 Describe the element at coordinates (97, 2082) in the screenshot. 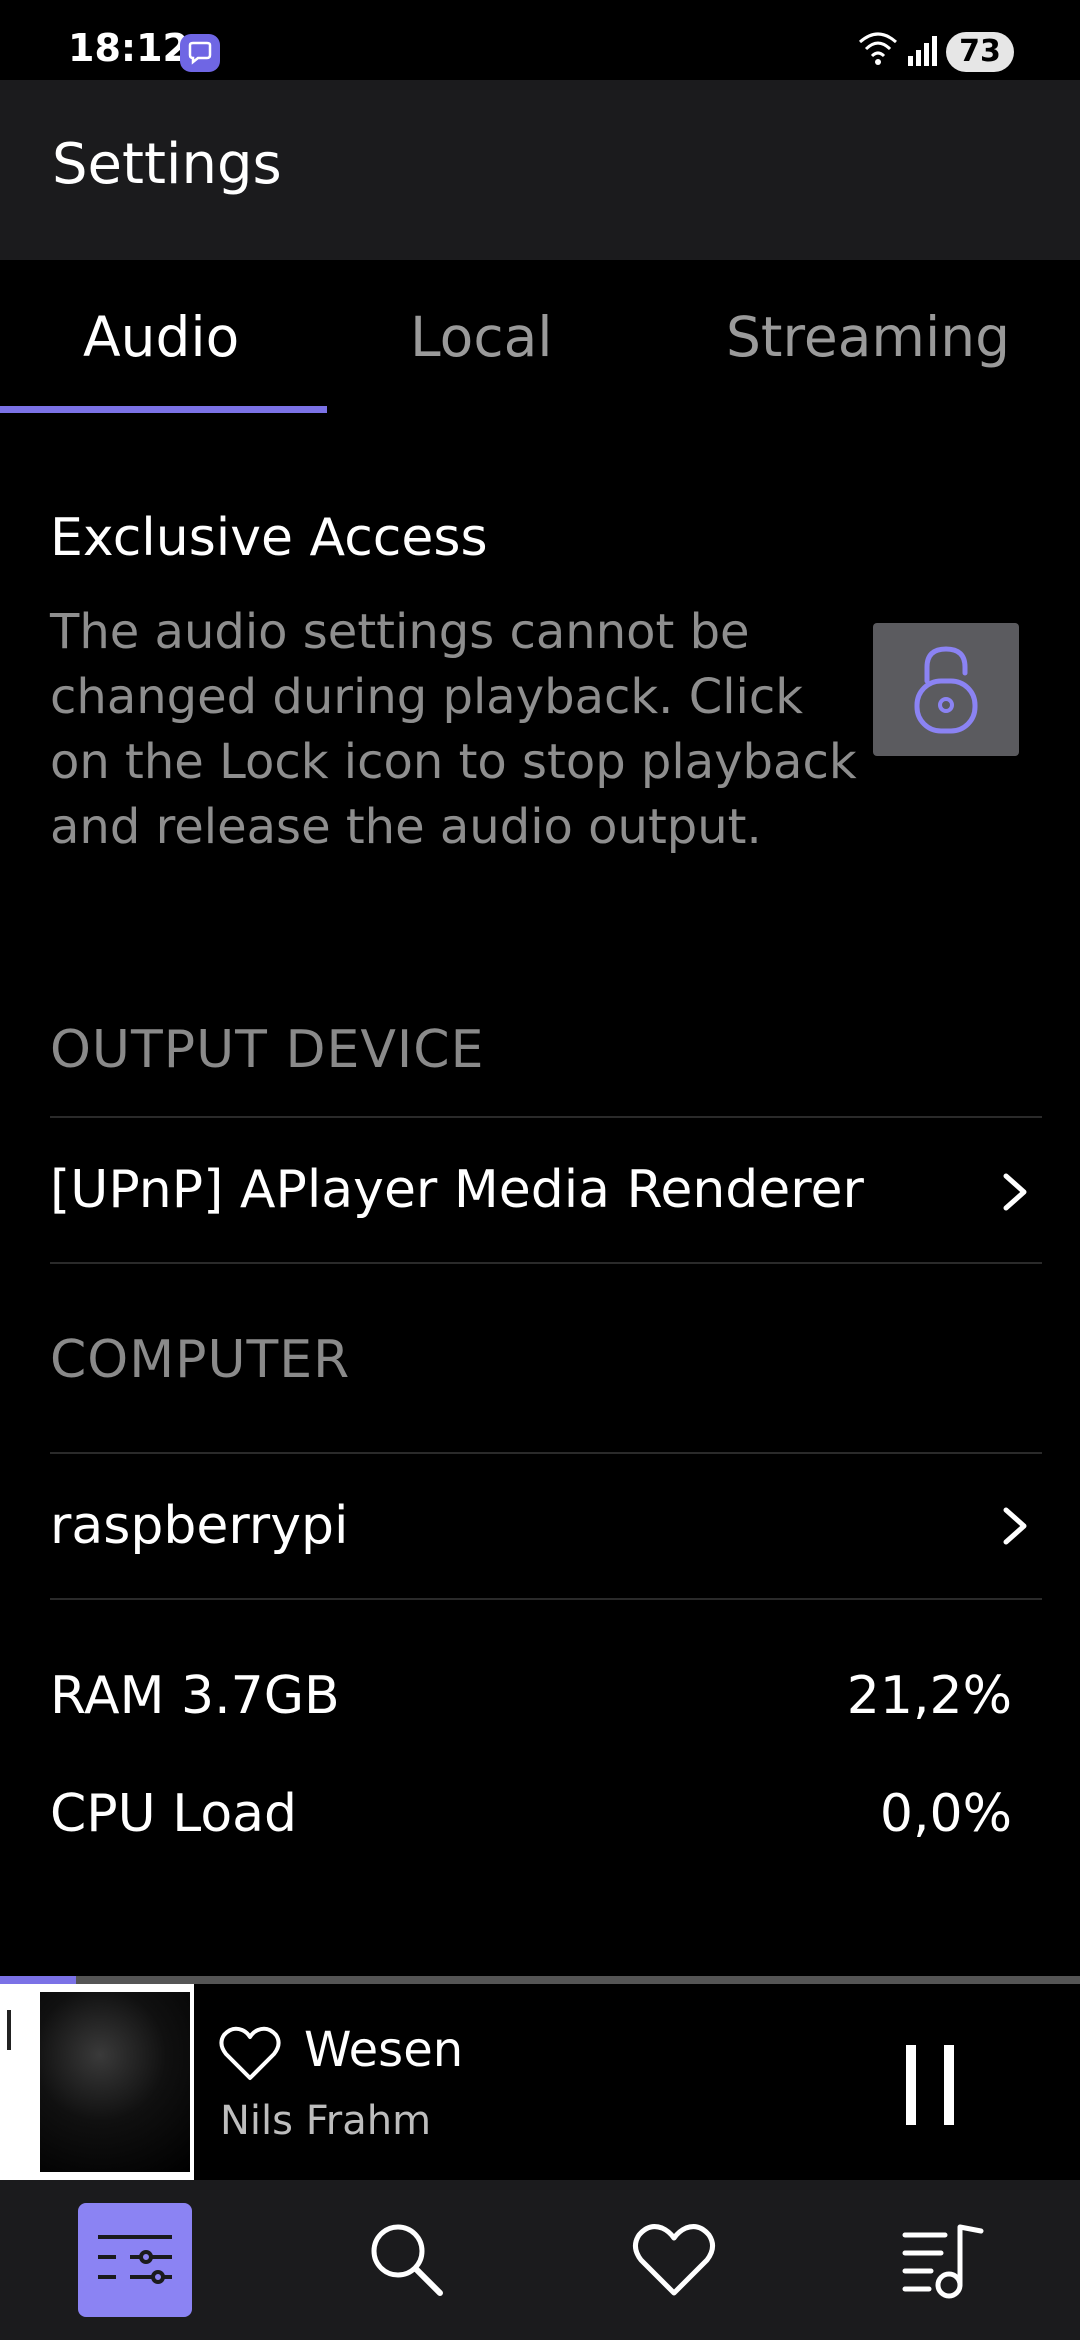

I see `album-art` at that location.